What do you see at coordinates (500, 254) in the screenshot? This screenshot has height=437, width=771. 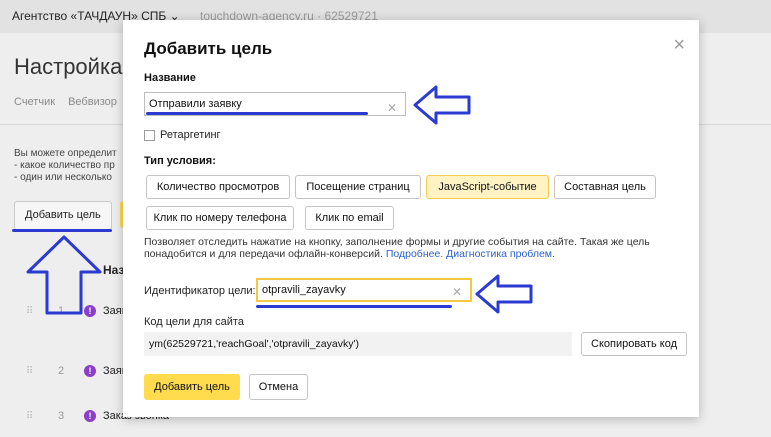 I see `link-diagnostics: Диагностика проблем.` at bounding box center [500, 254].